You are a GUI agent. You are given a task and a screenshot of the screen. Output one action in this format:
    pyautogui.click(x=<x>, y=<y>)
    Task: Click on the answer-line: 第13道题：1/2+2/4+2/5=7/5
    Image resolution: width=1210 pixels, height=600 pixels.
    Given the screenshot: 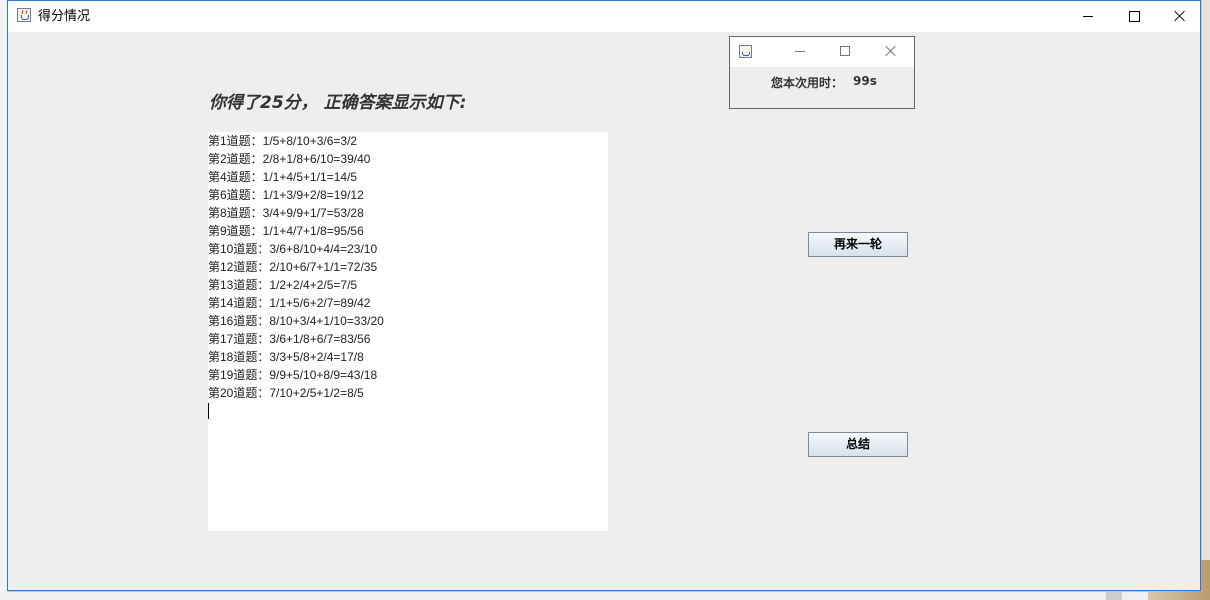 What is the action you would take?
    pyautogui.click(x=283, y=285)
    